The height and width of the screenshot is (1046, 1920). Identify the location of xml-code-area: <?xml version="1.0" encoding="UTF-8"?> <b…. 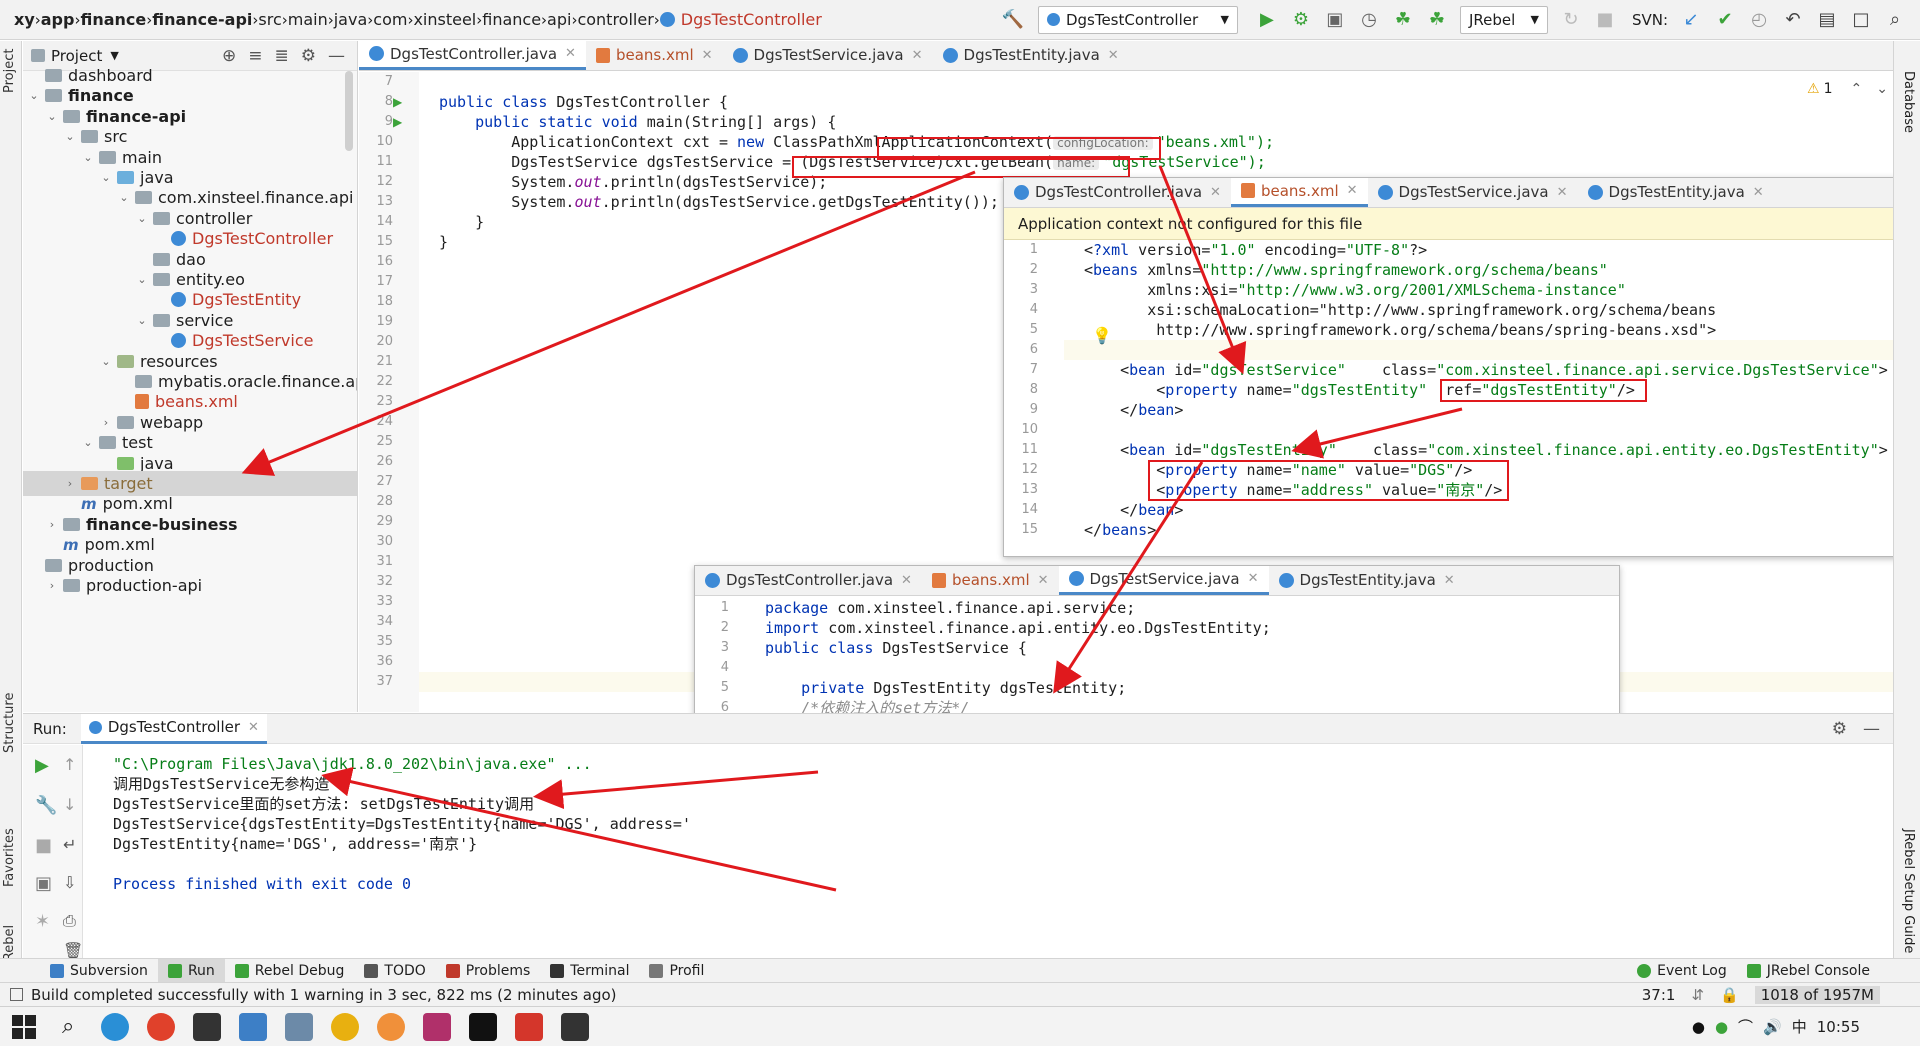
(1489, 398).